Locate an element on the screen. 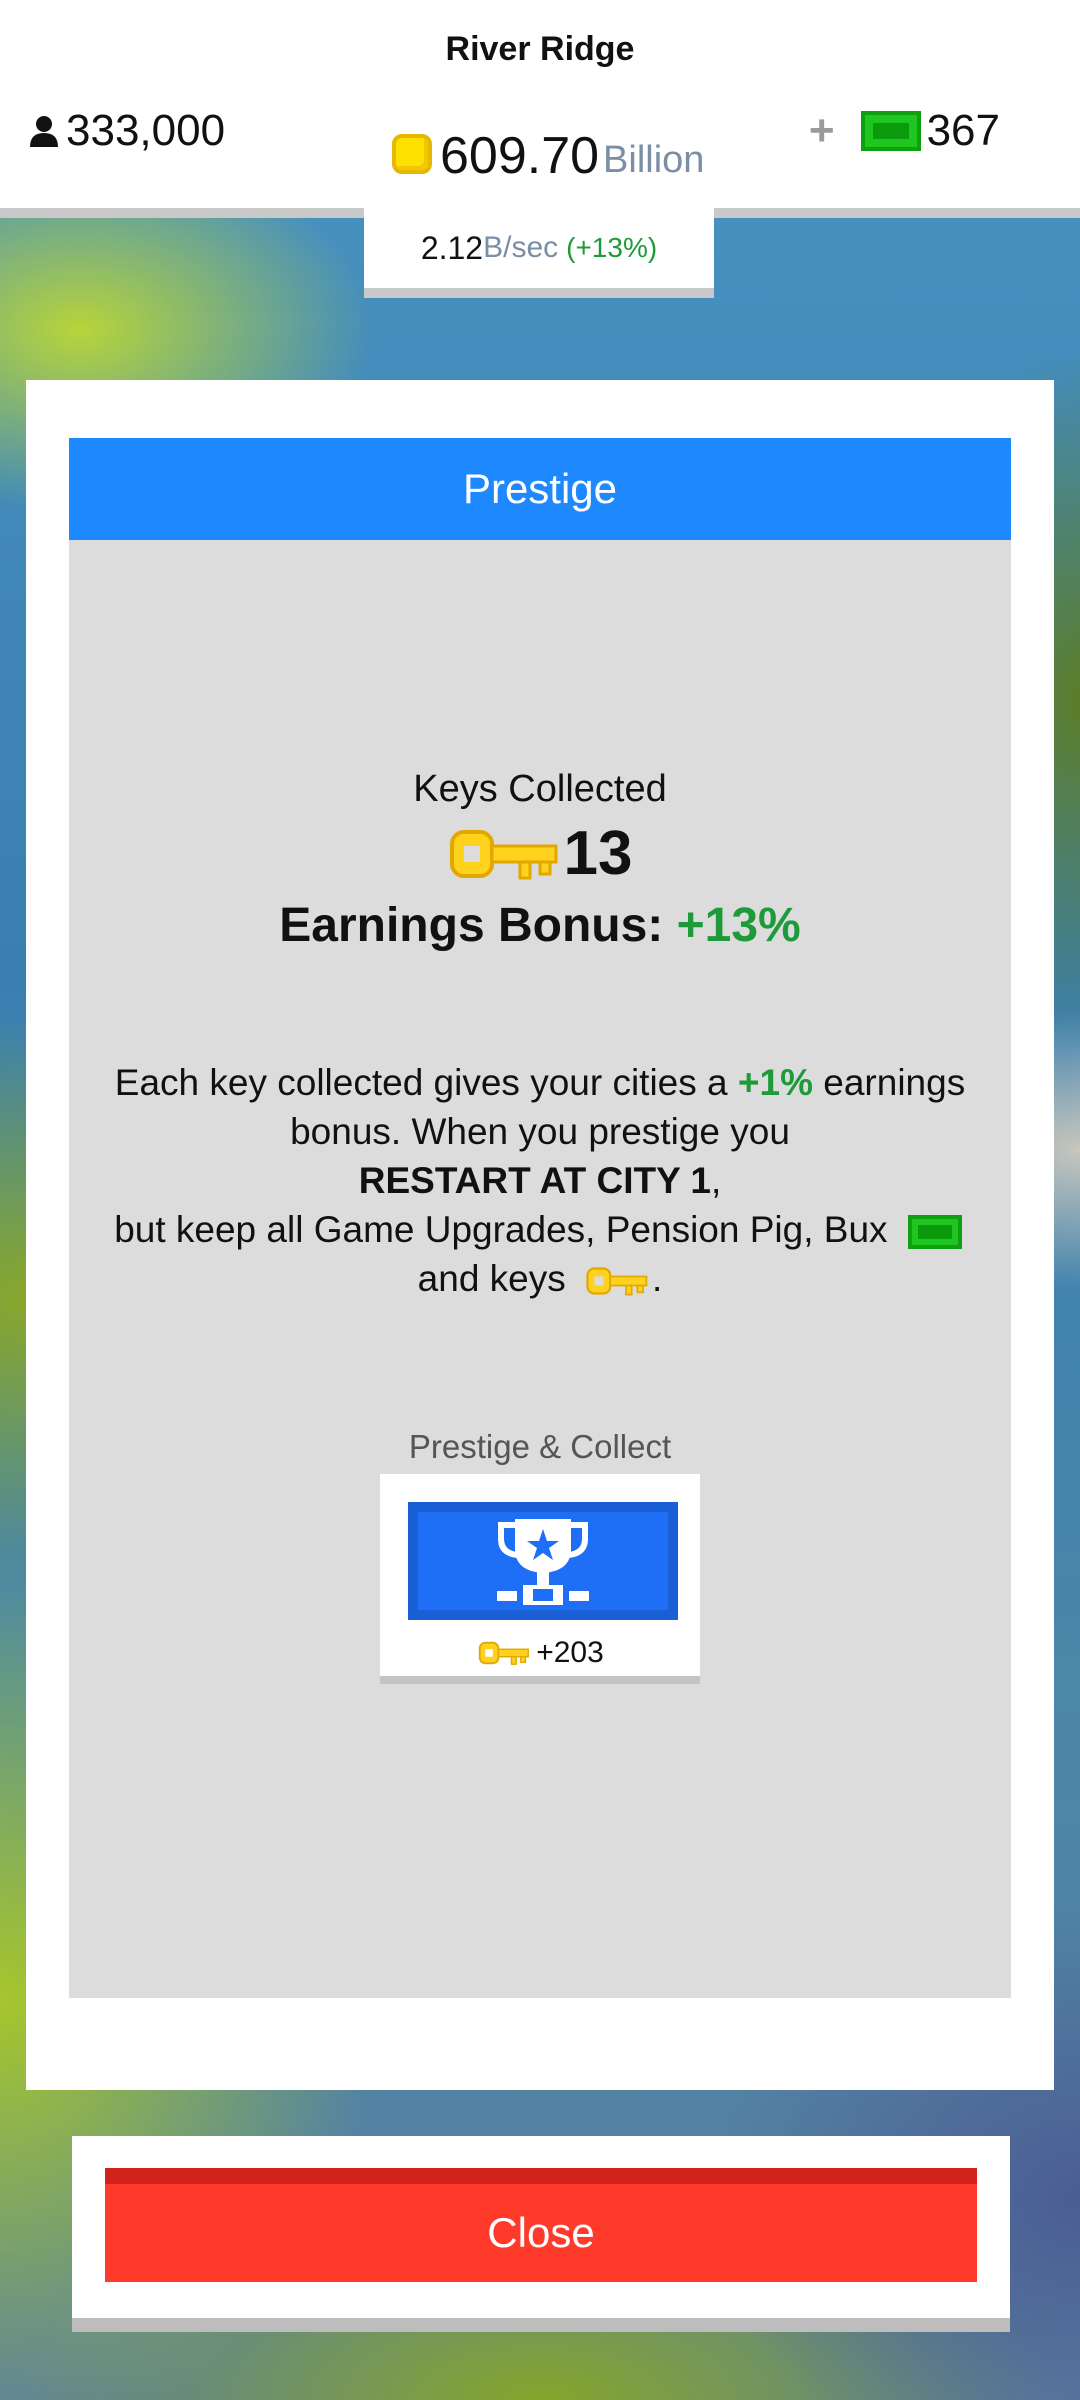  prestige-collect-label: Prestige & Collect is located at coordinates (540, 1446).